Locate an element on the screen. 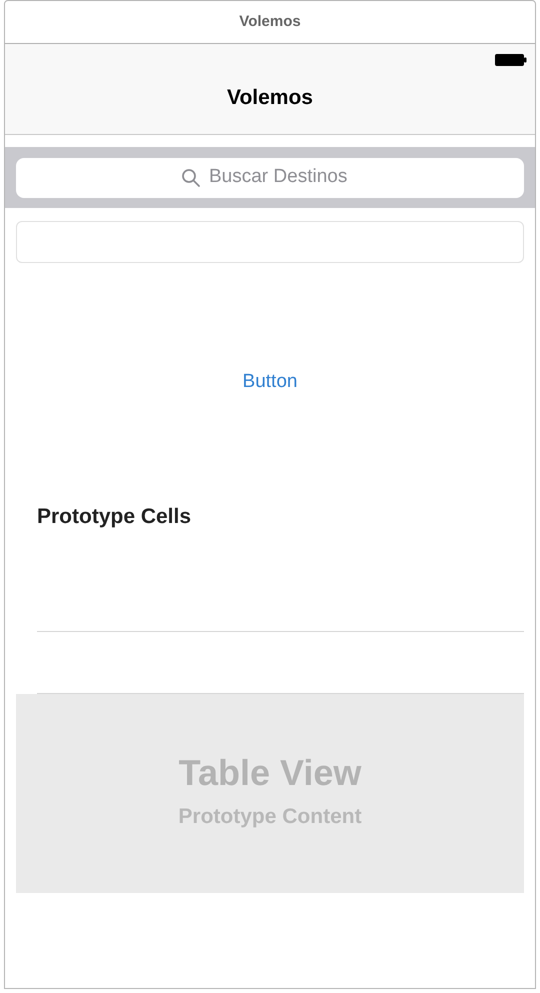  section-header: Prototype Cells is located at coordinates (114, 517).